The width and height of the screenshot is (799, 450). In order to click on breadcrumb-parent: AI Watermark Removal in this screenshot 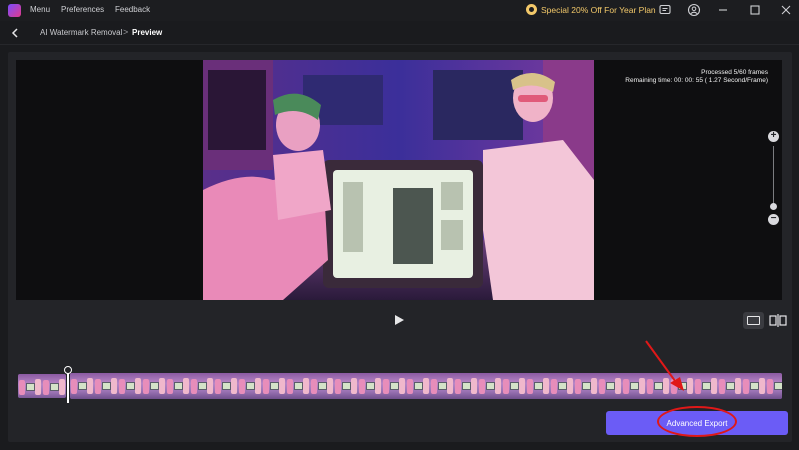, I will do `click(81, 32)`.